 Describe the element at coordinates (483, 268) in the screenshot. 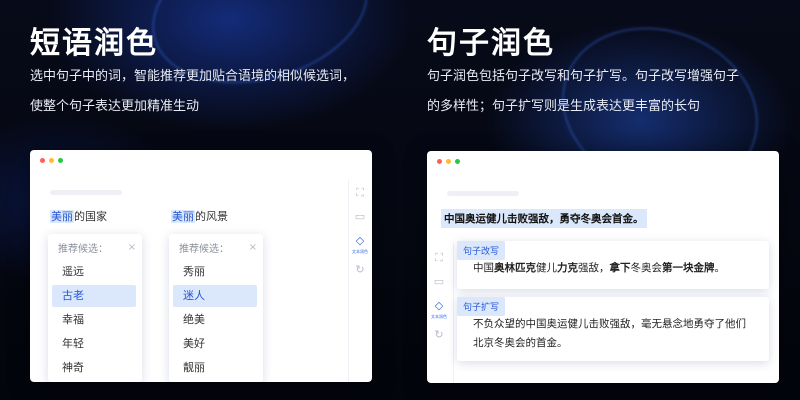

I see `text-span: 中国` at that location.